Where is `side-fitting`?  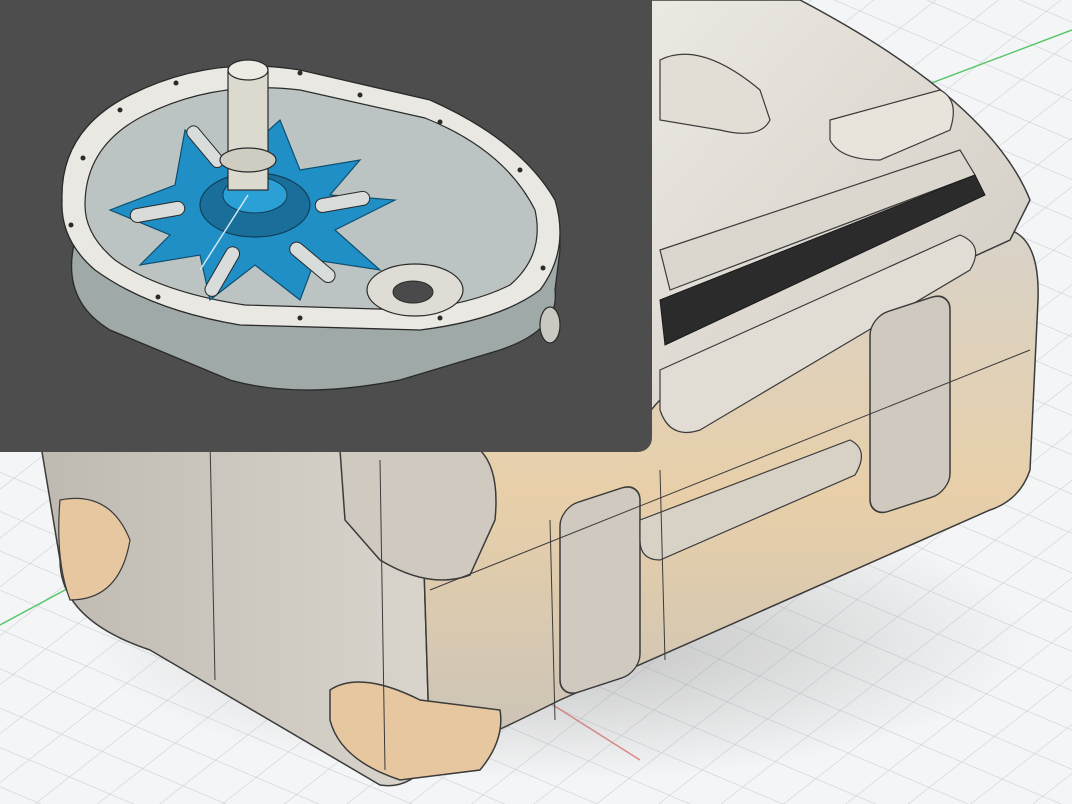
side-fitting is located at coordinates (550, 325).